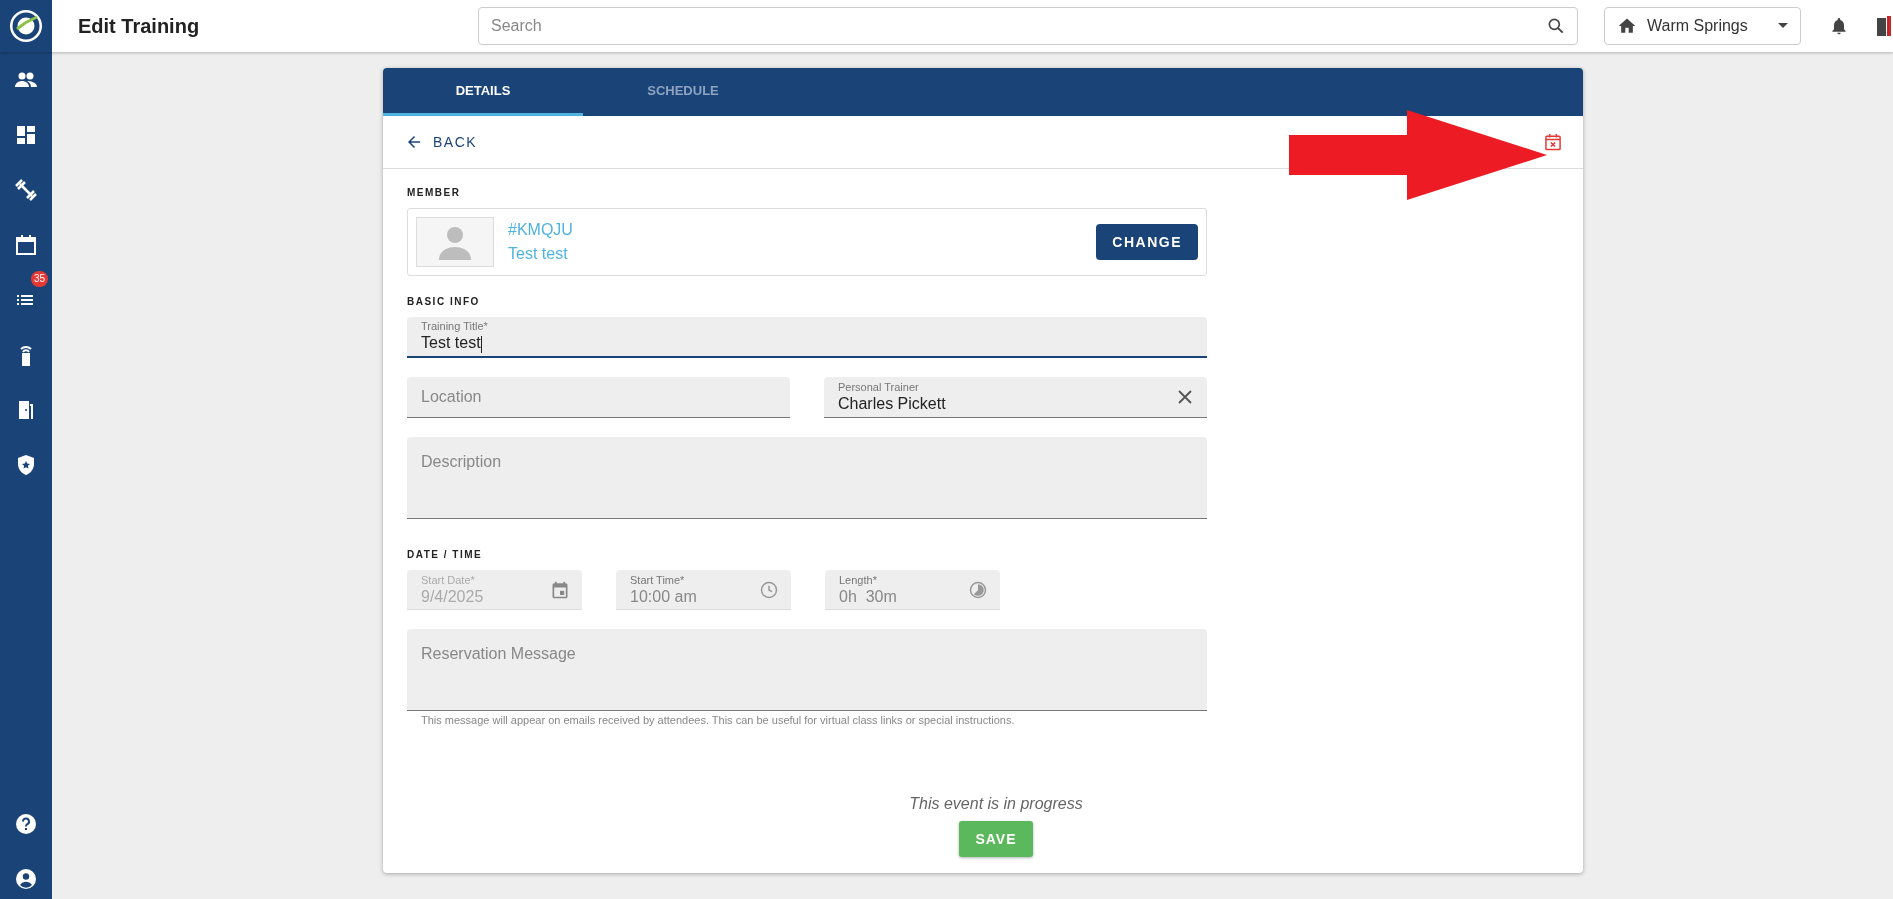 The height and width of the screenshot is (899, 1893). Describe the element at coordinates (795, 230) in the screenshot. I see `member-code: #KMQJU` at that location.